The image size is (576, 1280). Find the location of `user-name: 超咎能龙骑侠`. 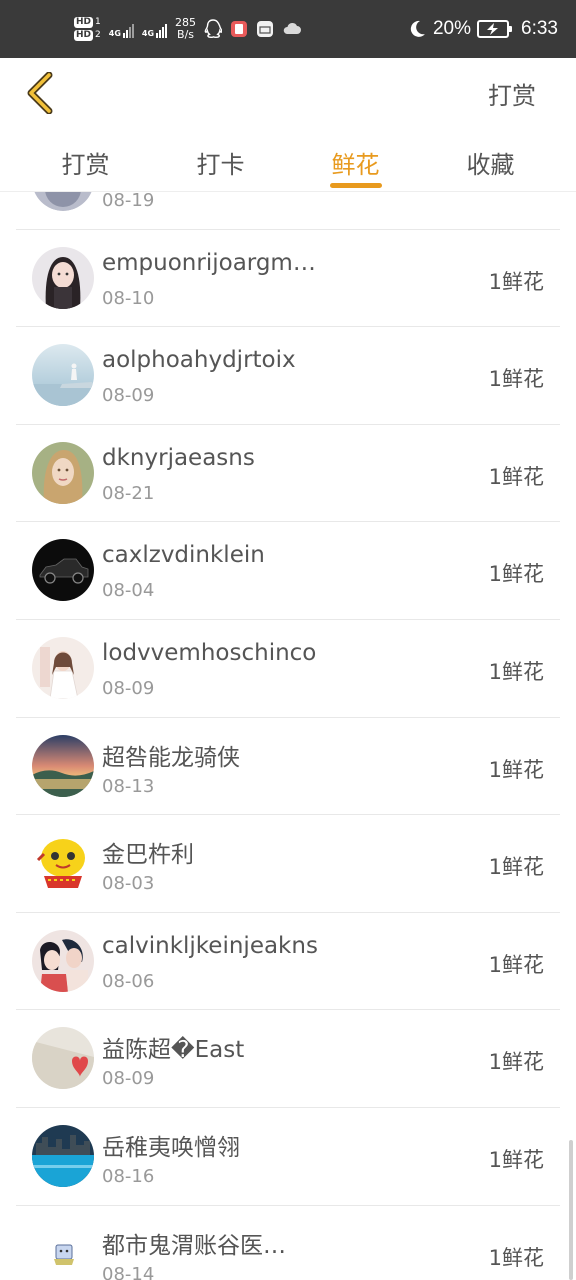

user-name: 超咎能龙骑侠 is located at coordinates (171, 757).